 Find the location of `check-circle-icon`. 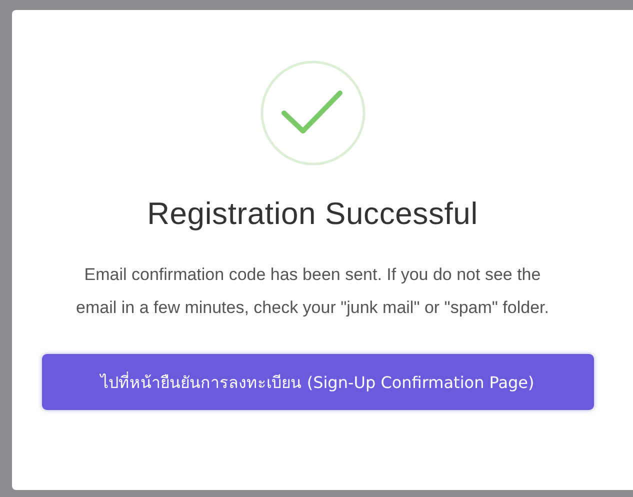

check-circle-icon is located at coordinates (313, 113).